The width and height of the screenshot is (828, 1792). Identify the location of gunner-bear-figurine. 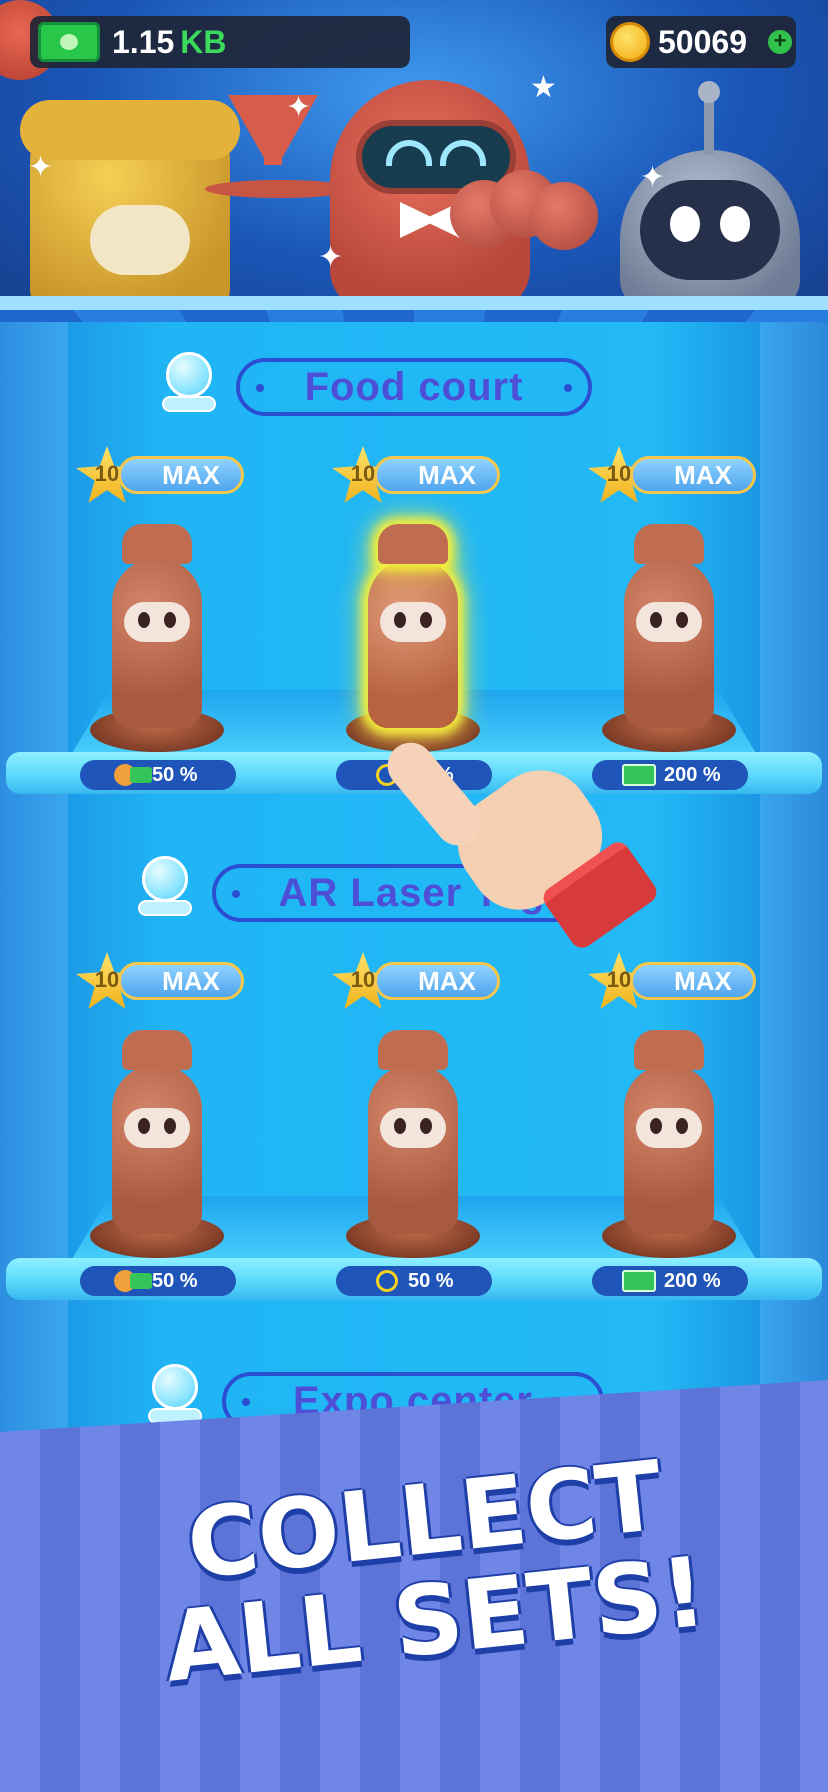
(157, 1138).